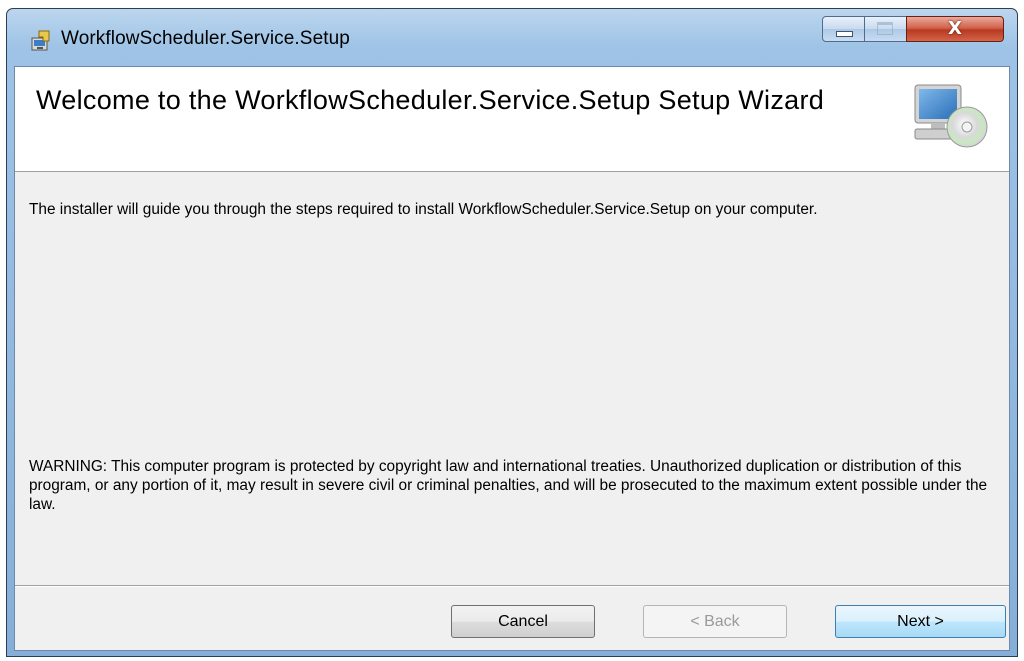 This screenshot has height=661, width=1024. I want to click on close-button: X, so click(955, 29).